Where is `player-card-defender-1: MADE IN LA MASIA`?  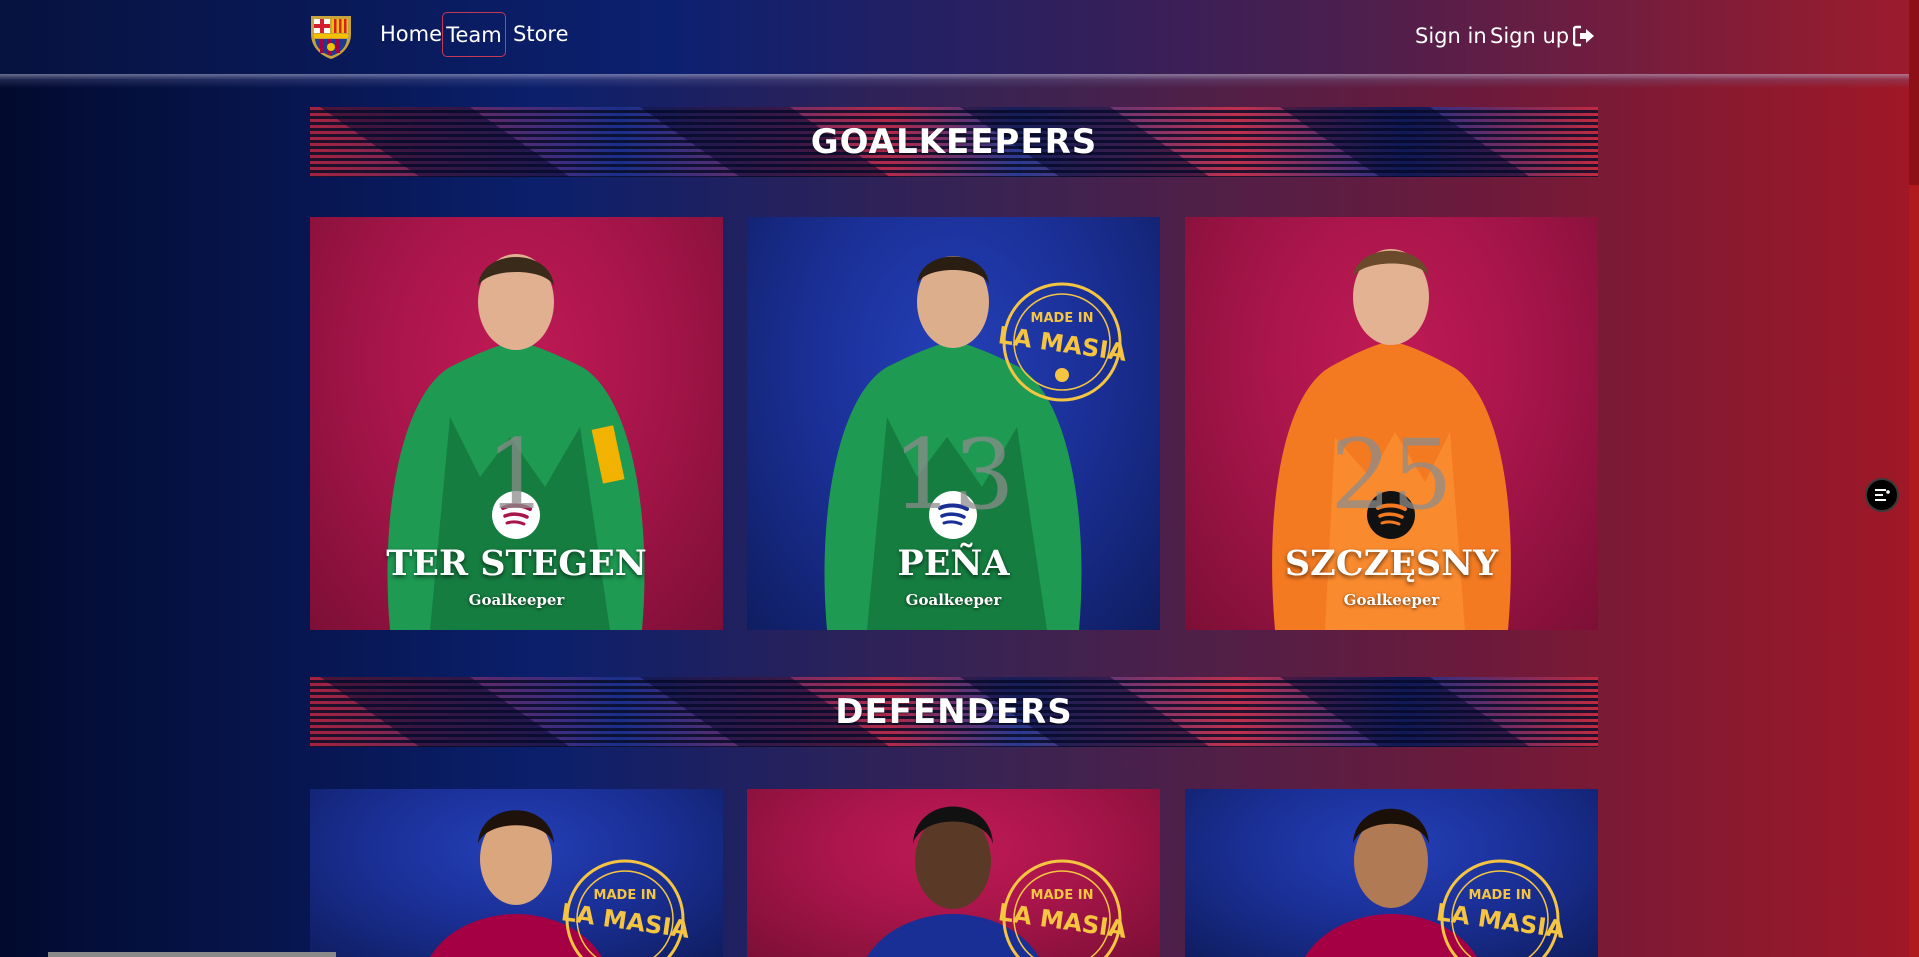
player-card-defender-1: MADE IN LA MASIA is located at coordinates (516, 873).